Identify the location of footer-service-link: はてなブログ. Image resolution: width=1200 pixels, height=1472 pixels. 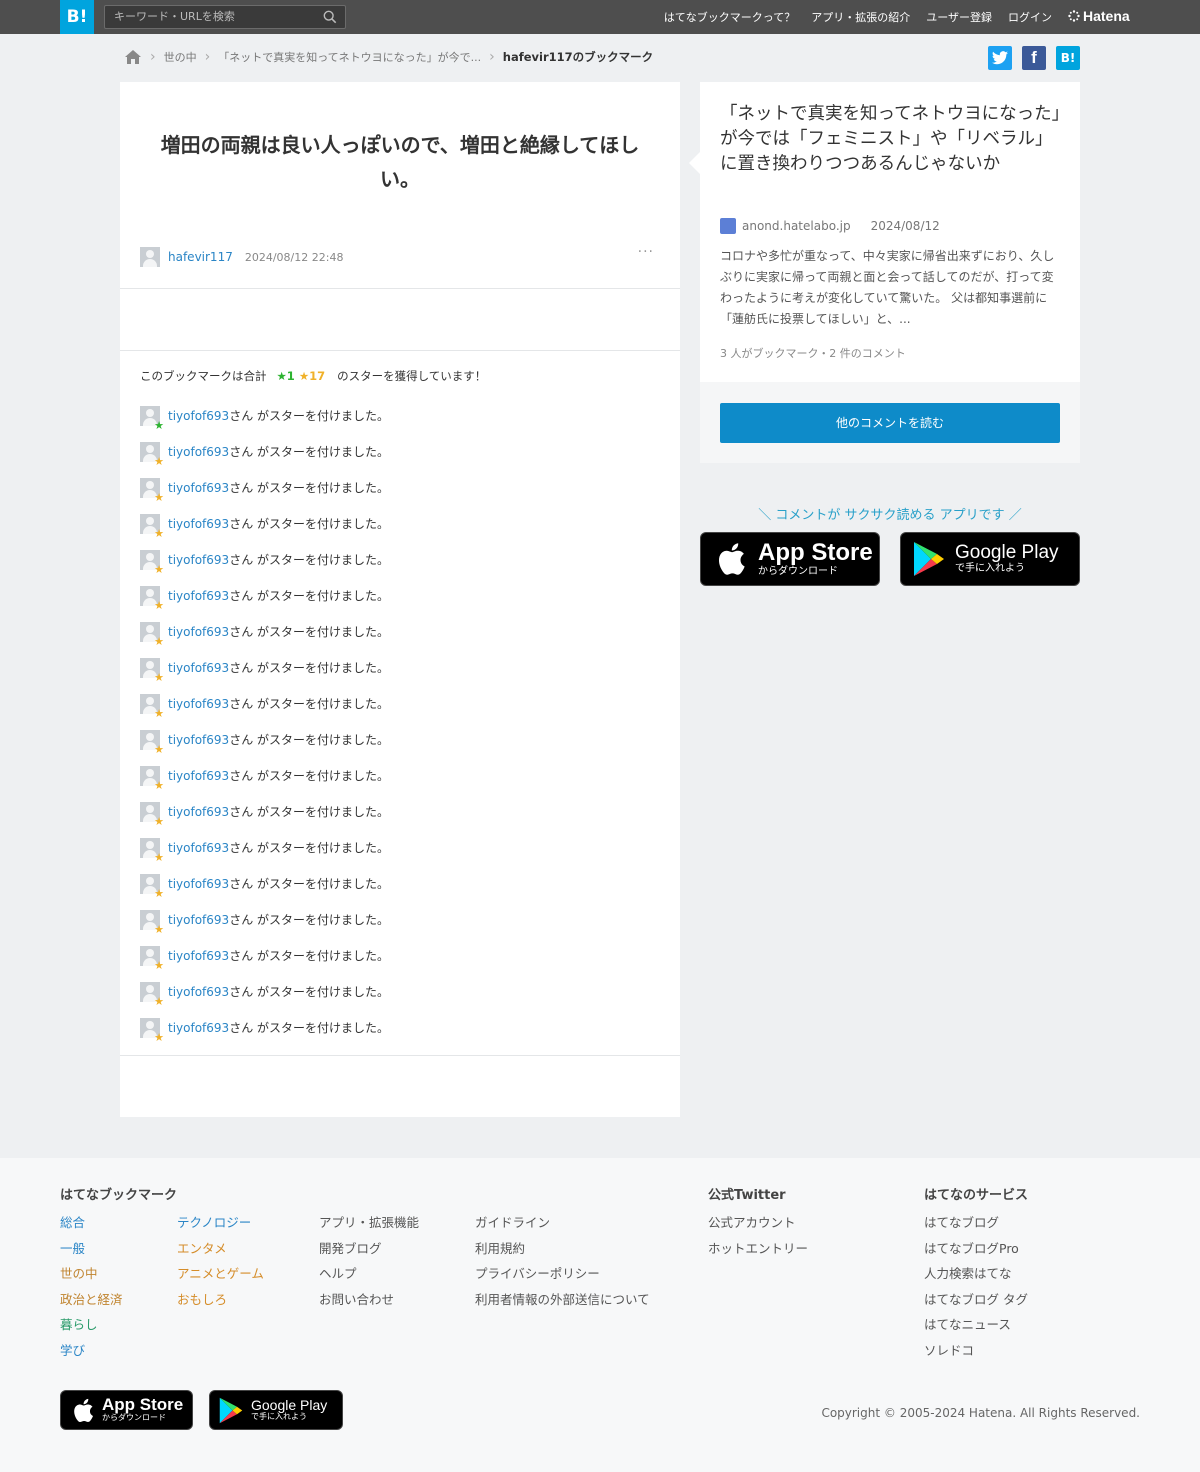
(976, 1223).